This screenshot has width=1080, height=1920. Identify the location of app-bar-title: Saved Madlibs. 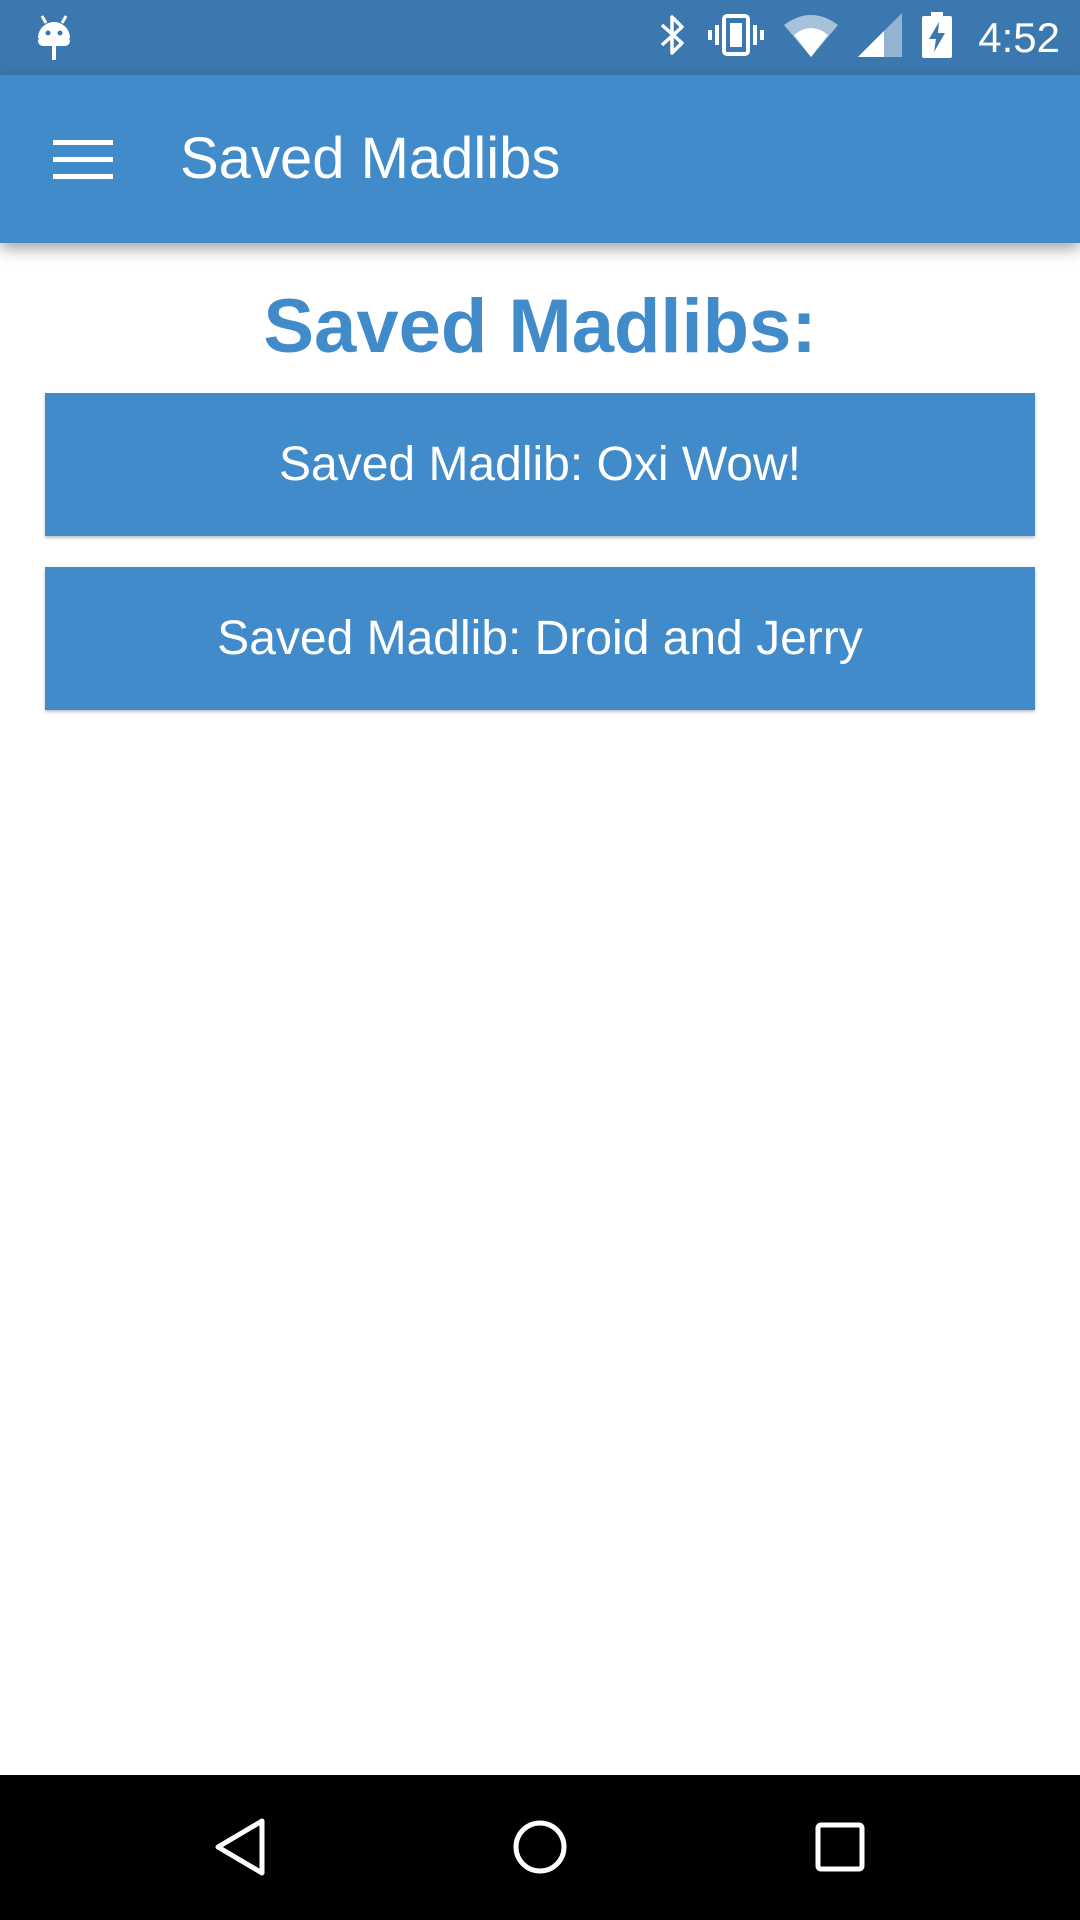
(370, 158).